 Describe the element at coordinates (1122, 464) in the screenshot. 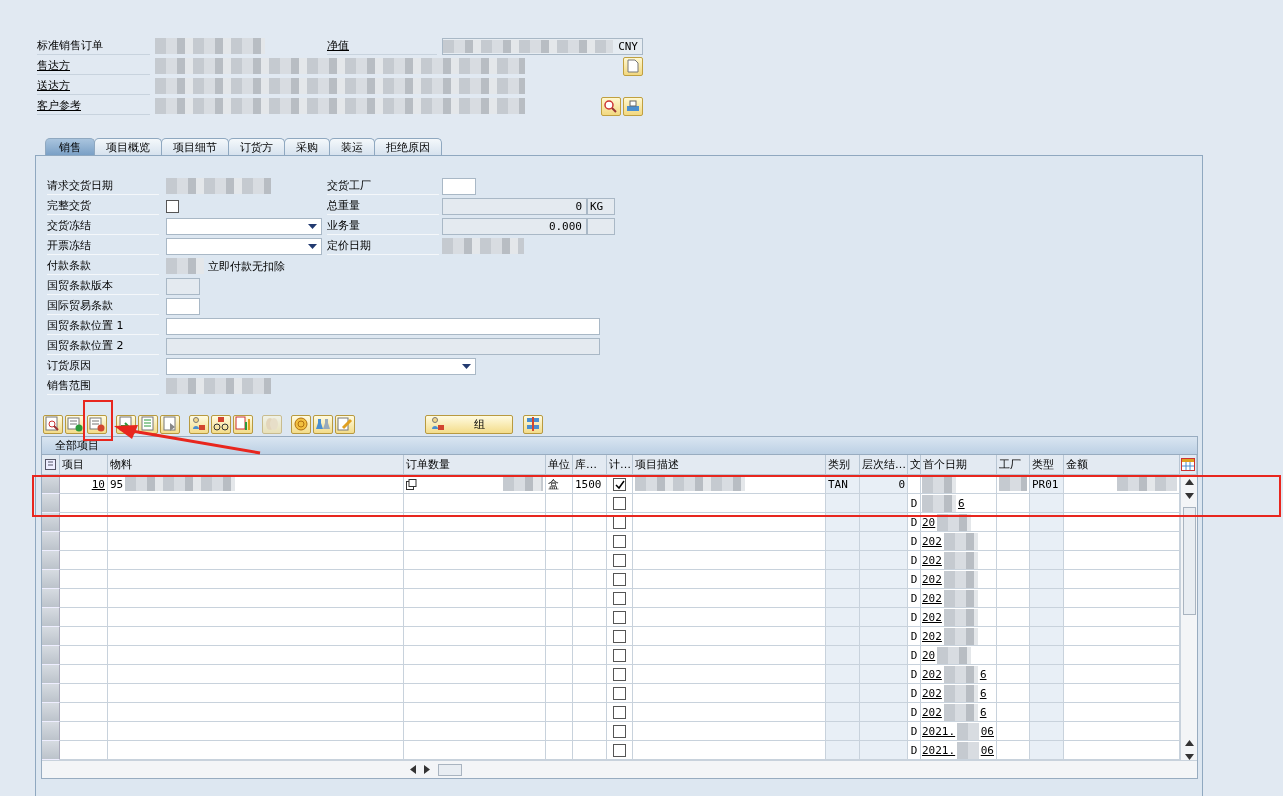

I see `column-header: 金额` at that location.